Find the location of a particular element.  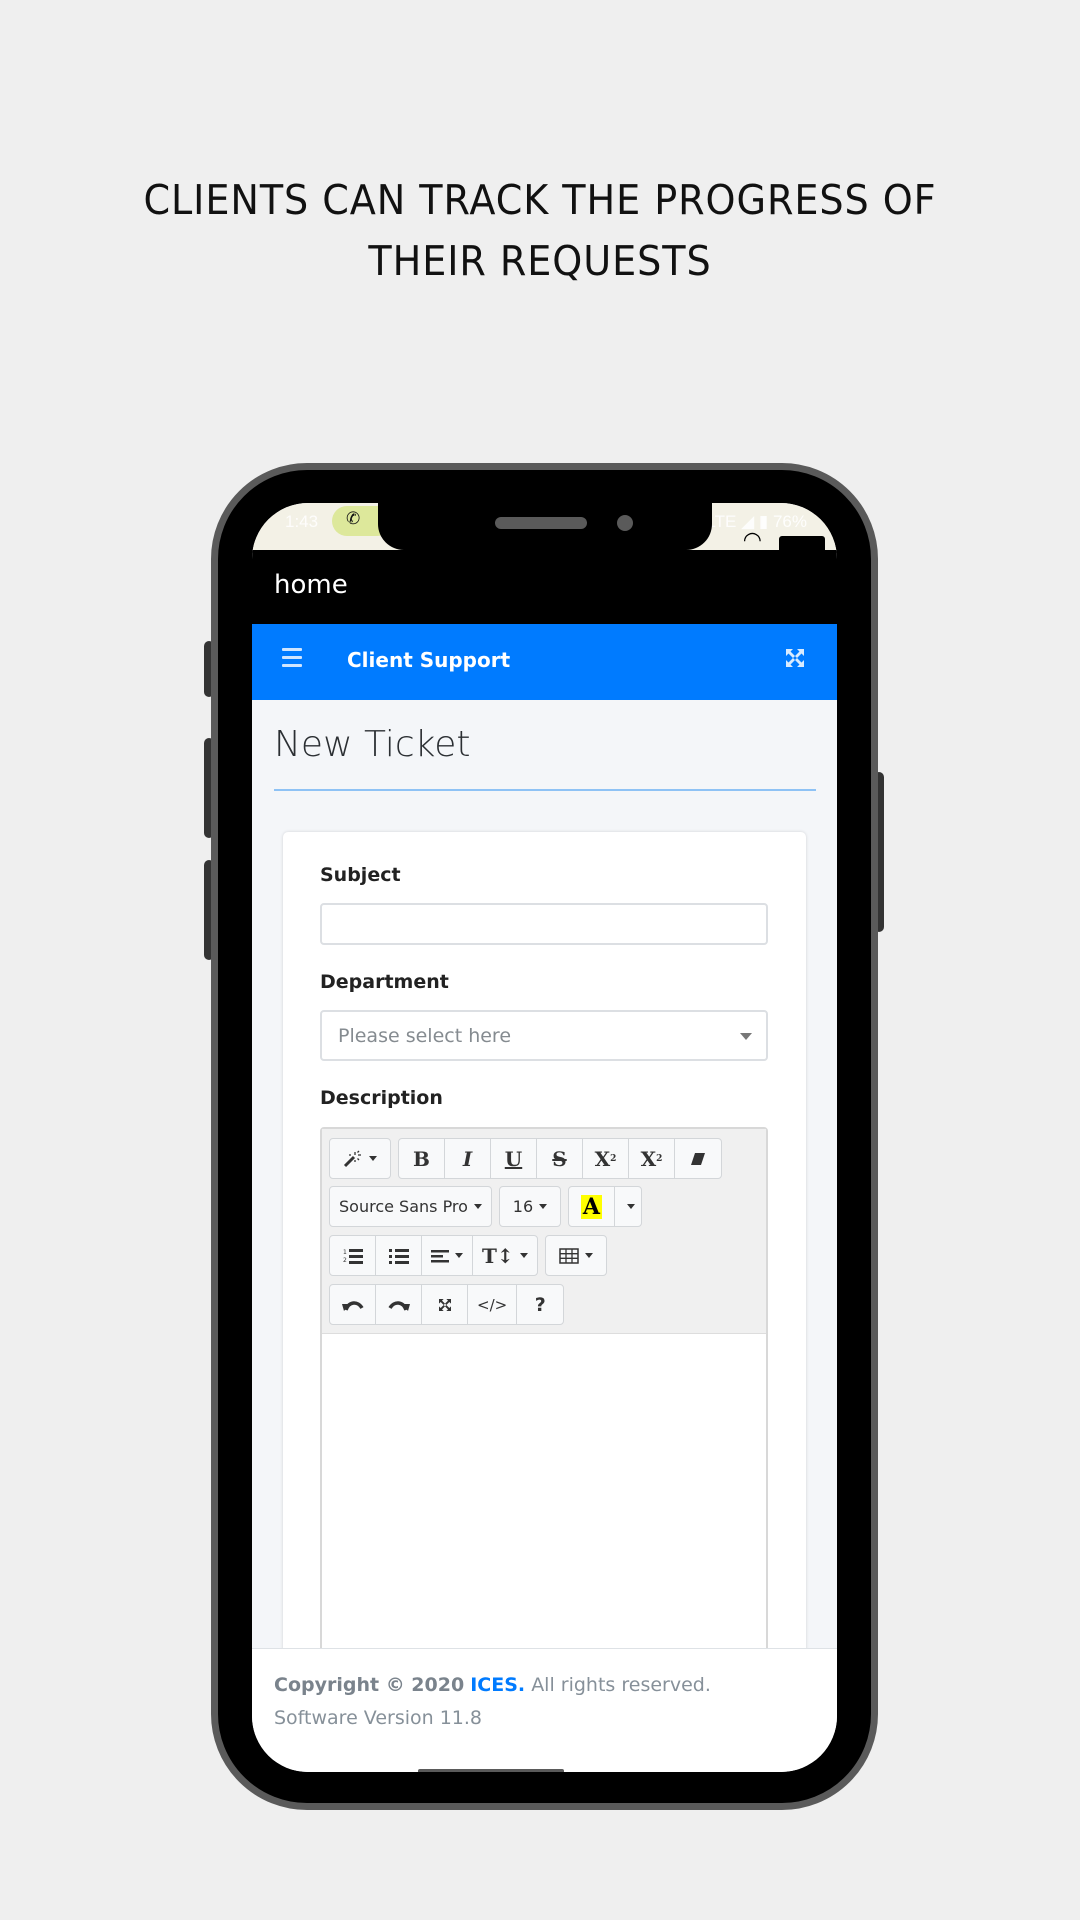

phone-notch is located at coordinates (545, 526).